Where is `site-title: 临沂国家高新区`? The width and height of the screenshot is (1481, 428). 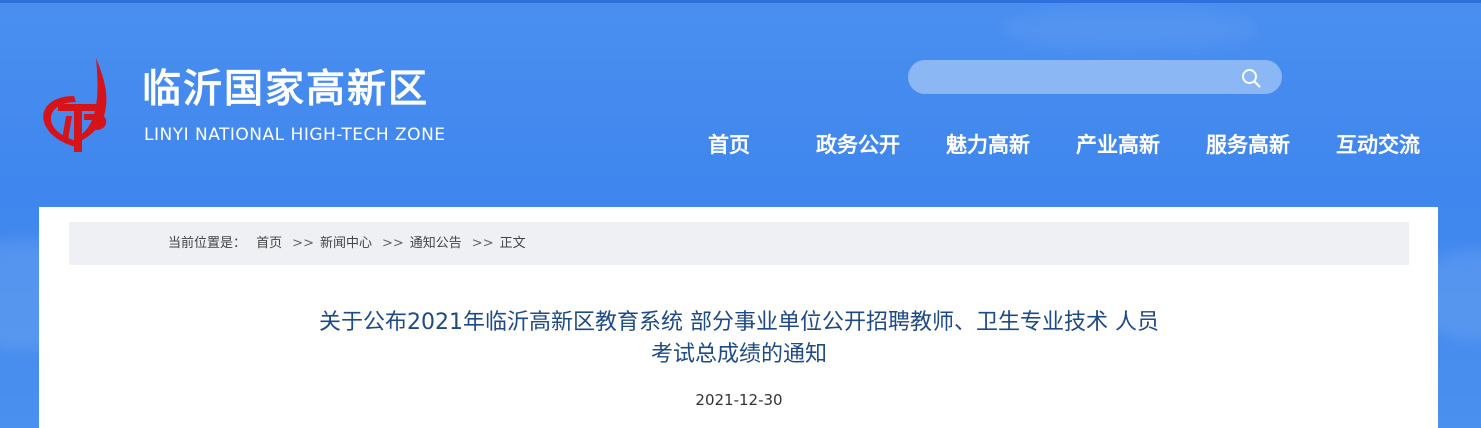 site-title: 临沂国家高新区 is located at coordinates (285, 90).